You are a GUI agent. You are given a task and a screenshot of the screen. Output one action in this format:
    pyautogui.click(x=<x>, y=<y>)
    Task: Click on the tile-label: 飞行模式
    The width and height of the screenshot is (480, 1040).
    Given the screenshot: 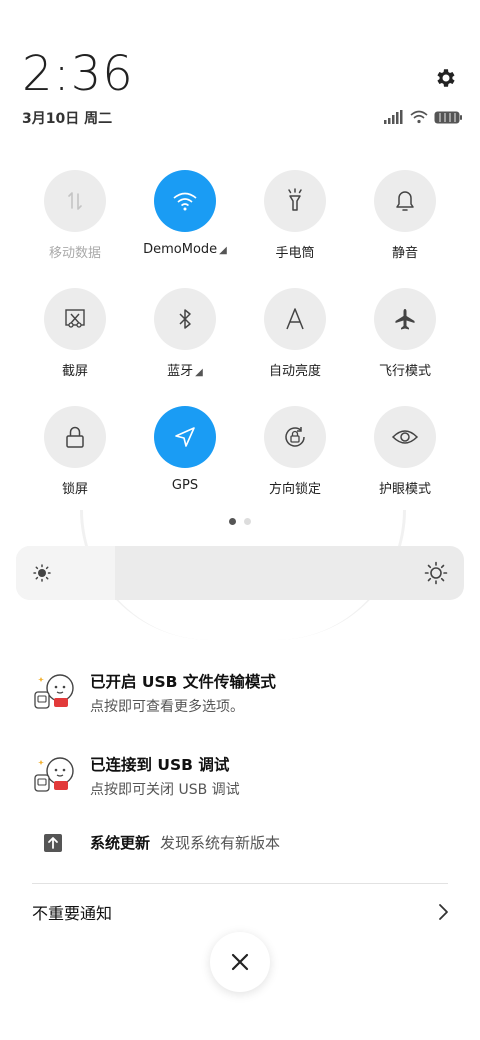 What is the action you would take?
    pyautogui.click(x=404, y=371)
    